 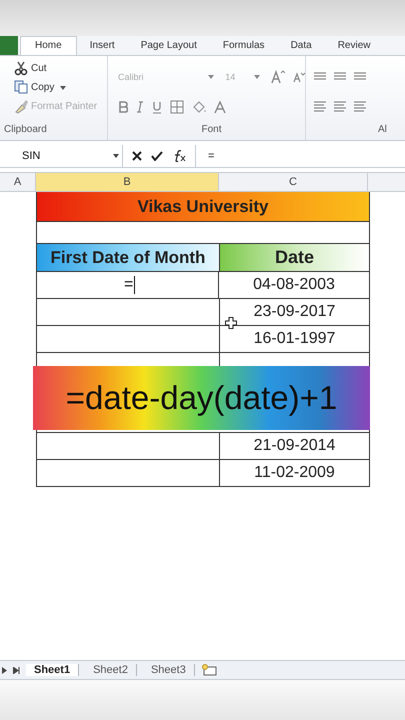 I want to click on brush-icon, so click(x=21, y=106).